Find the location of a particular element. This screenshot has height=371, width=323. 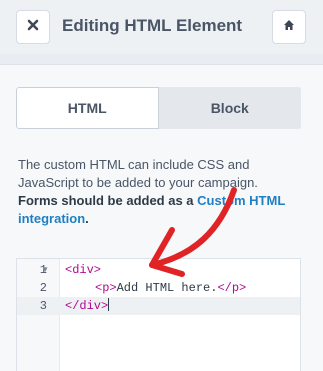

code-line-active: 3 </div> is located at coordinates (158, 306).